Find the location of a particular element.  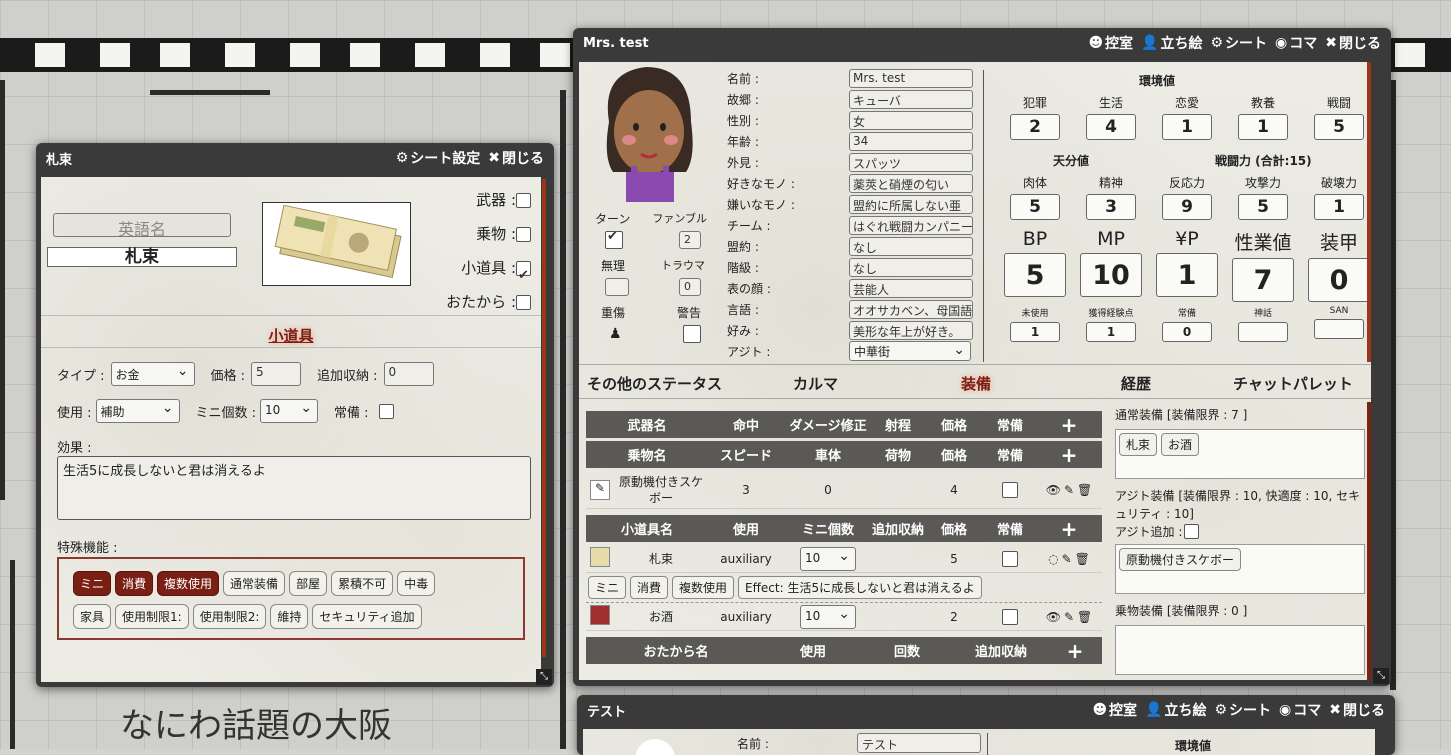

vehicle-equip-box is located at coordinates (1240, 650).